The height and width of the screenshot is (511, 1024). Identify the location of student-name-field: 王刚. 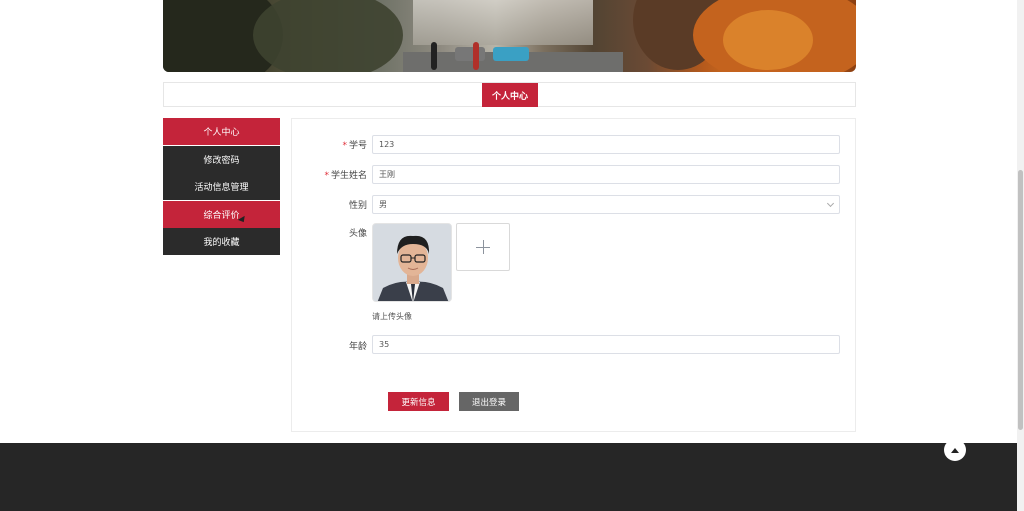
(606, 174).